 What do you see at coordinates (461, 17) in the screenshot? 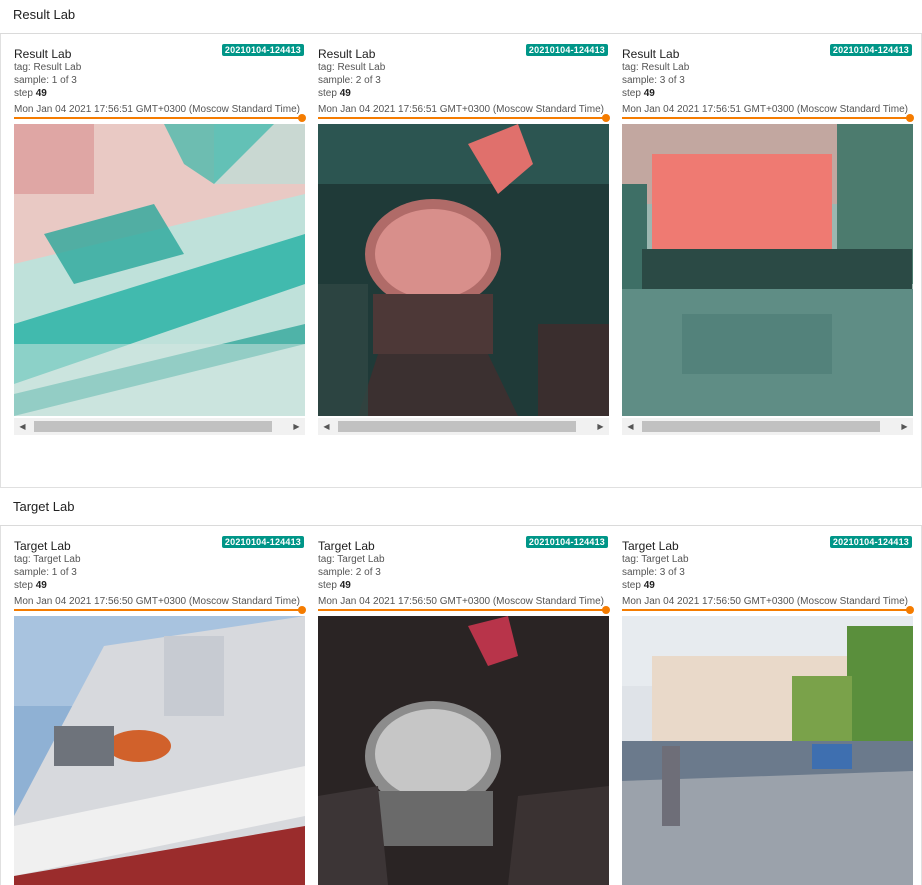
I see `section-header: Result Lab` at bounding box center [461, 17].